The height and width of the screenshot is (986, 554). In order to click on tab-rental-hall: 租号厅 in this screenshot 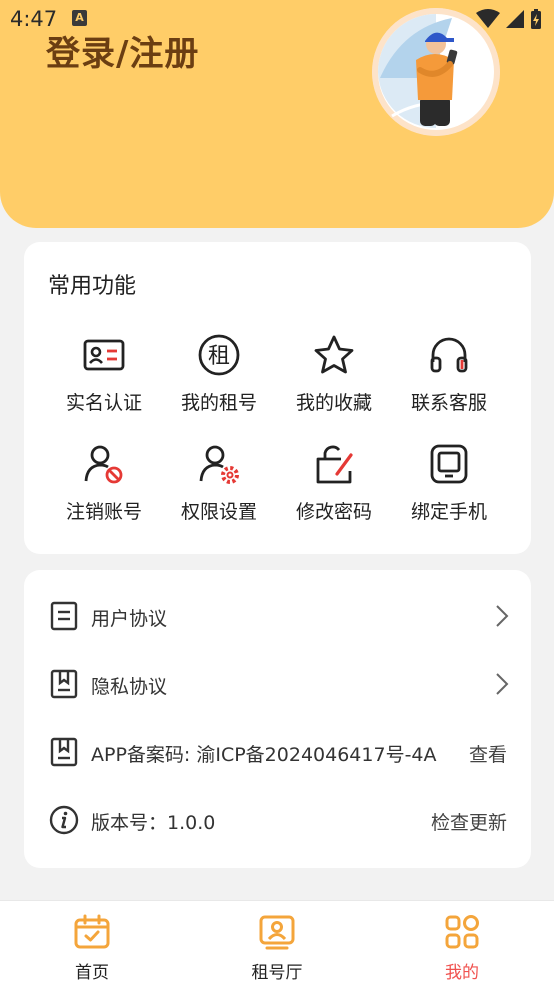, I will do `click(277, 943)`.